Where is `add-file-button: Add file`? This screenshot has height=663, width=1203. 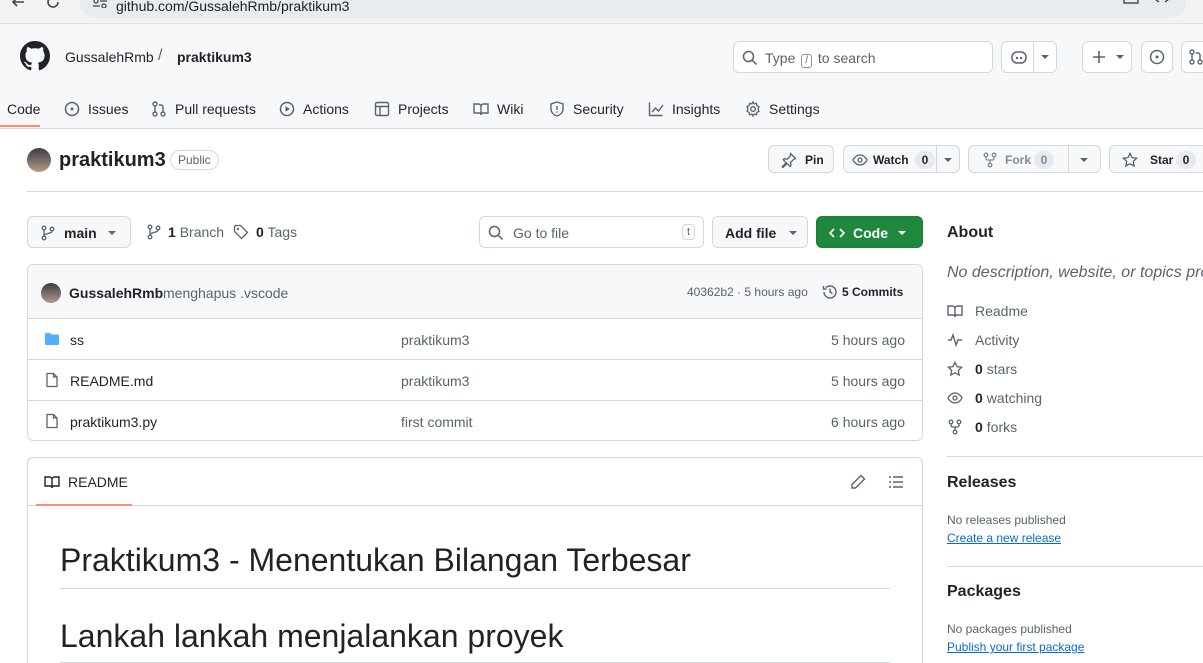
add-file-button: Add file is located at coordinates (760, 232).